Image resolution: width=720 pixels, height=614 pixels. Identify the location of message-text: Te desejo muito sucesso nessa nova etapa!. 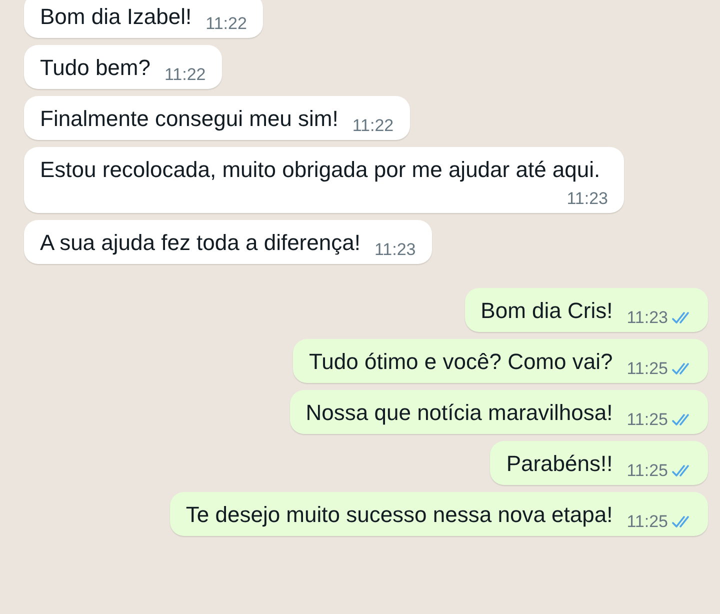
(399, 515).